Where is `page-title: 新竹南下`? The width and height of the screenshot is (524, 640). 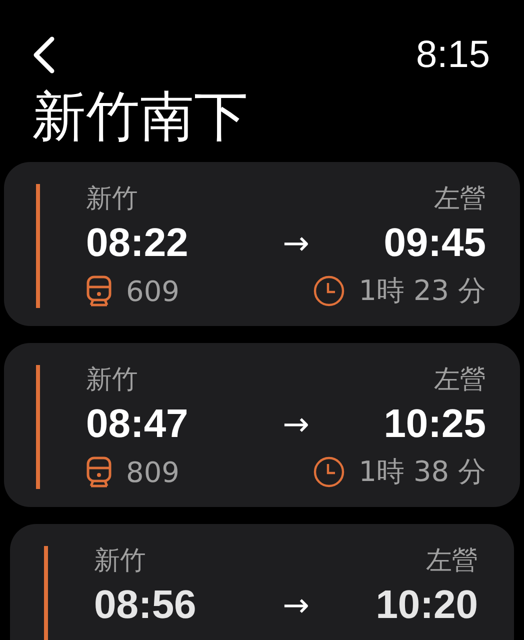 page-title: 新竹南下 is located at coordinates (140, 117).